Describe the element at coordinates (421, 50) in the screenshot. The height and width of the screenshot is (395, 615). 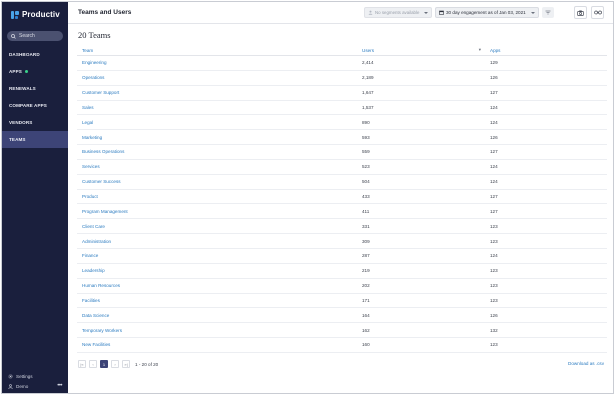
I see `column-header-users: Users ▾` at that location.